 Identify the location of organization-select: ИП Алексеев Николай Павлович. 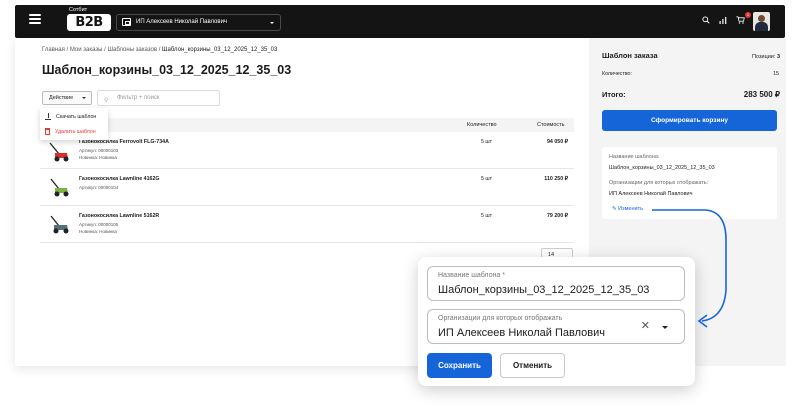
(198, 22).